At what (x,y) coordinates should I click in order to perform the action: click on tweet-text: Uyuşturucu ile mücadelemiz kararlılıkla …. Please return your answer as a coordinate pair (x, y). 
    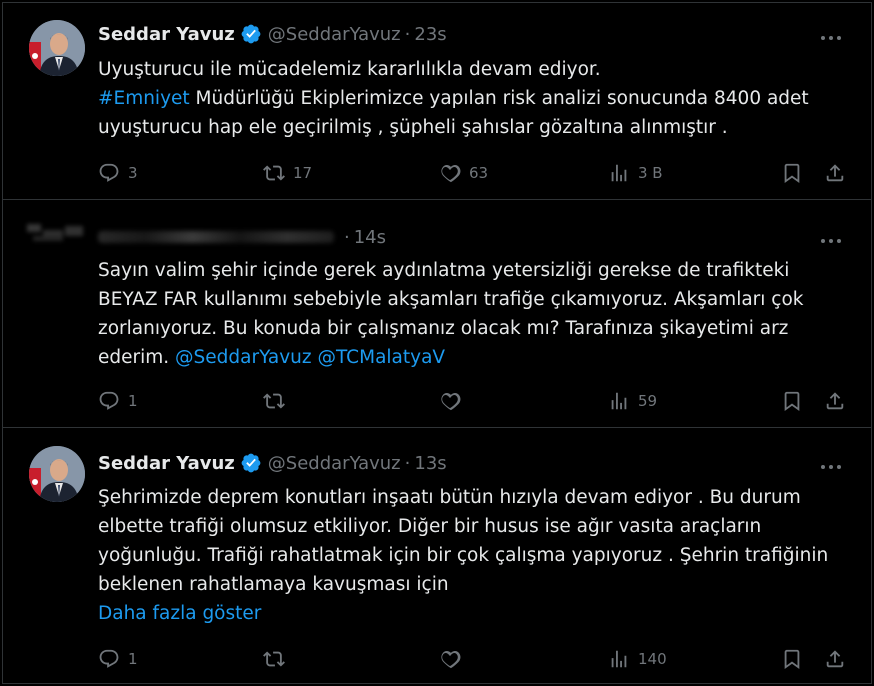
    Looking at the image, I should click on (475, 98).